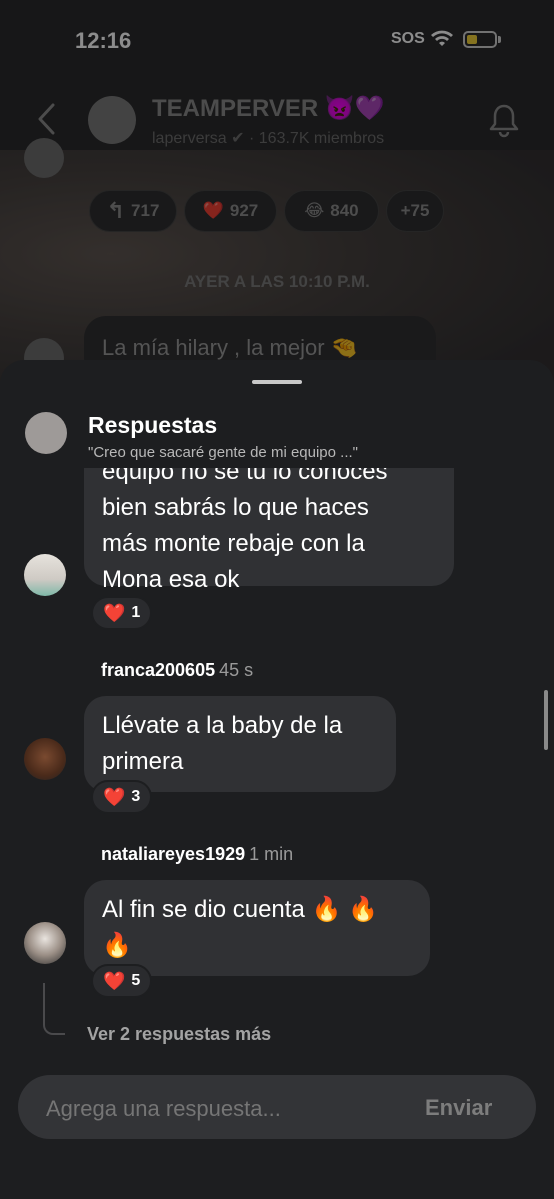  What do you see at coordinates (240, 909) in the screenshot?
I see `reply-line: Al fin se dio cuenta 🔥 🔥` at bounding box center [240, 909].